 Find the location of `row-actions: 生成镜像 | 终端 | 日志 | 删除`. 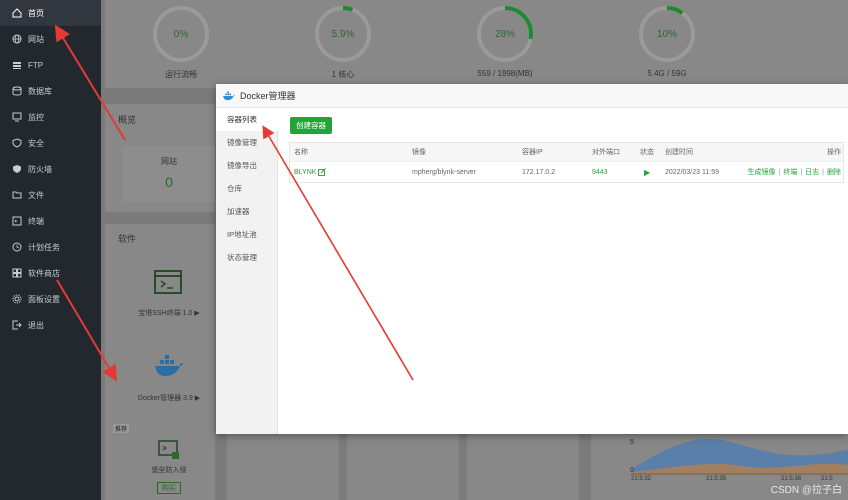

row-actions: 生成镜像 | 终端 | 日志 | 删除 is located at coordinates (794, 172).